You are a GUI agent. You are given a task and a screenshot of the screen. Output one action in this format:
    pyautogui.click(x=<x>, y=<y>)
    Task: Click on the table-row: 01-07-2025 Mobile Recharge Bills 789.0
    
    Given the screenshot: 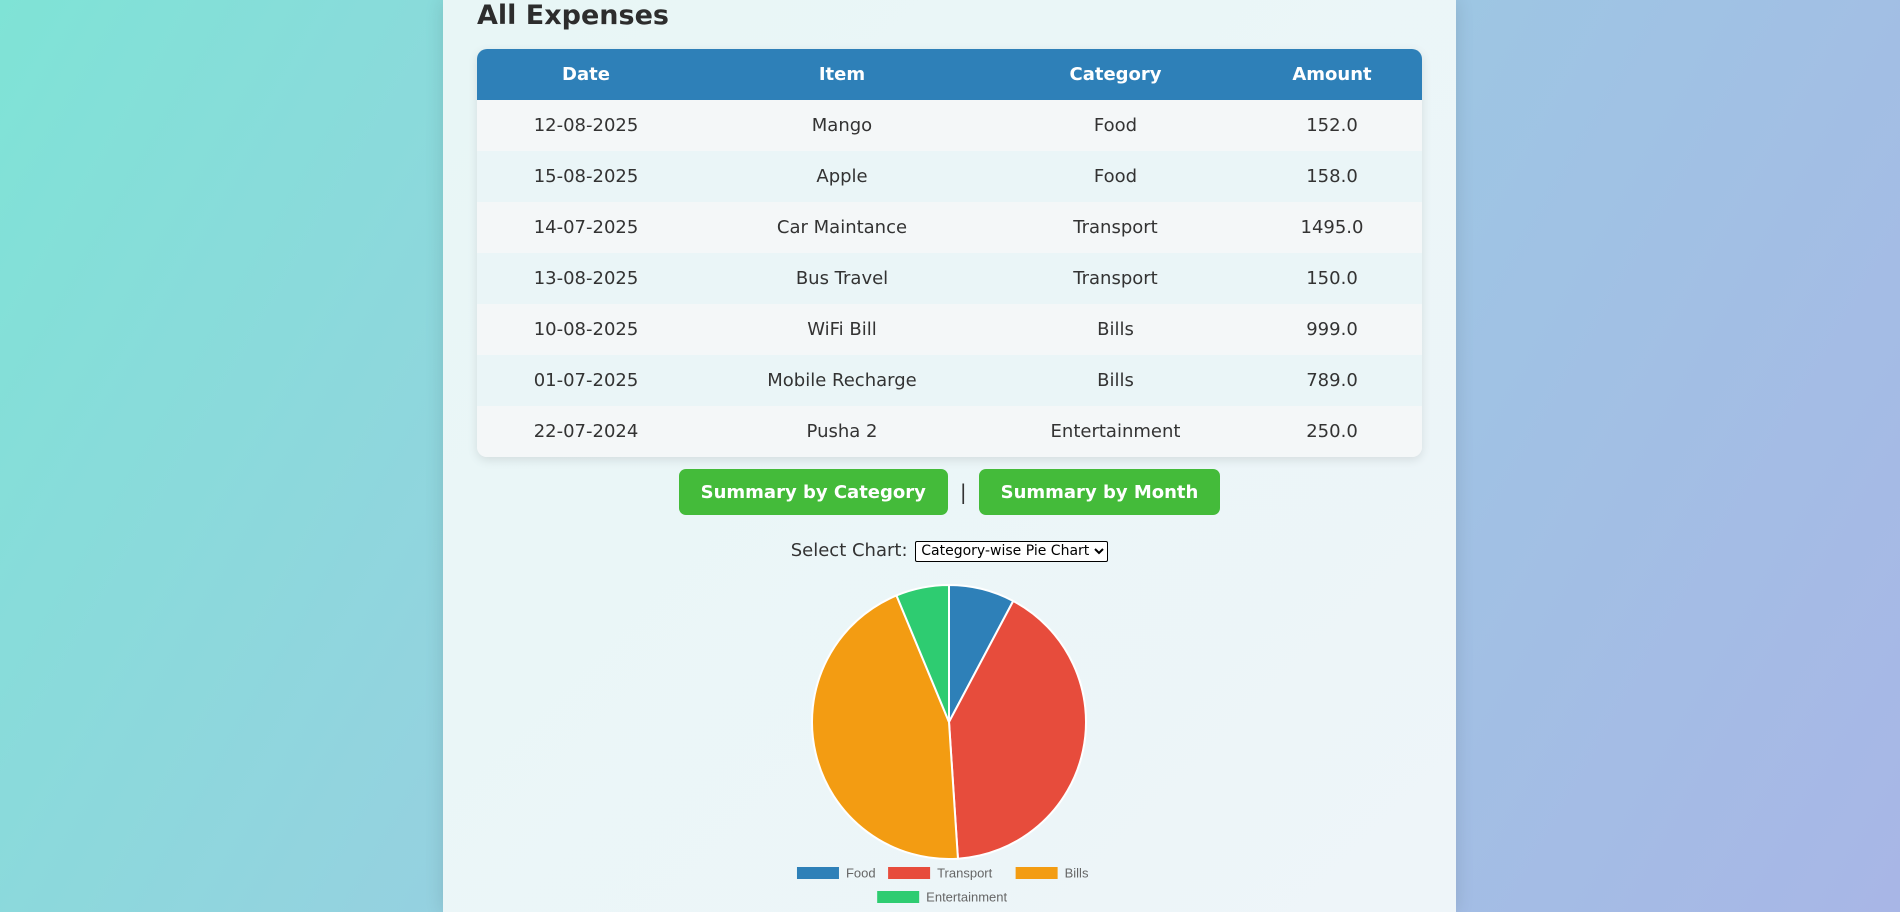 What is the action you would take?
    pyautogui.click(x=949, y=380)
    